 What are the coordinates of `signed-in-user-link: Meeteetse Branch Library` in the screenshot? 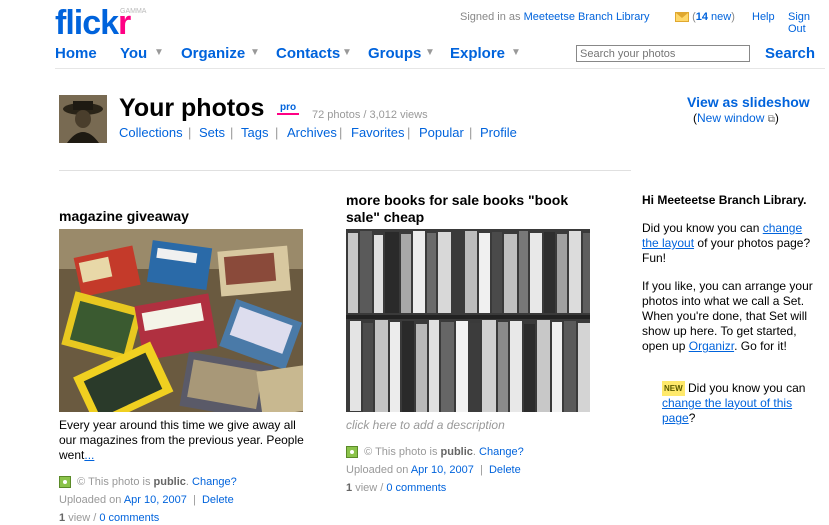 It's located at (587, 17).